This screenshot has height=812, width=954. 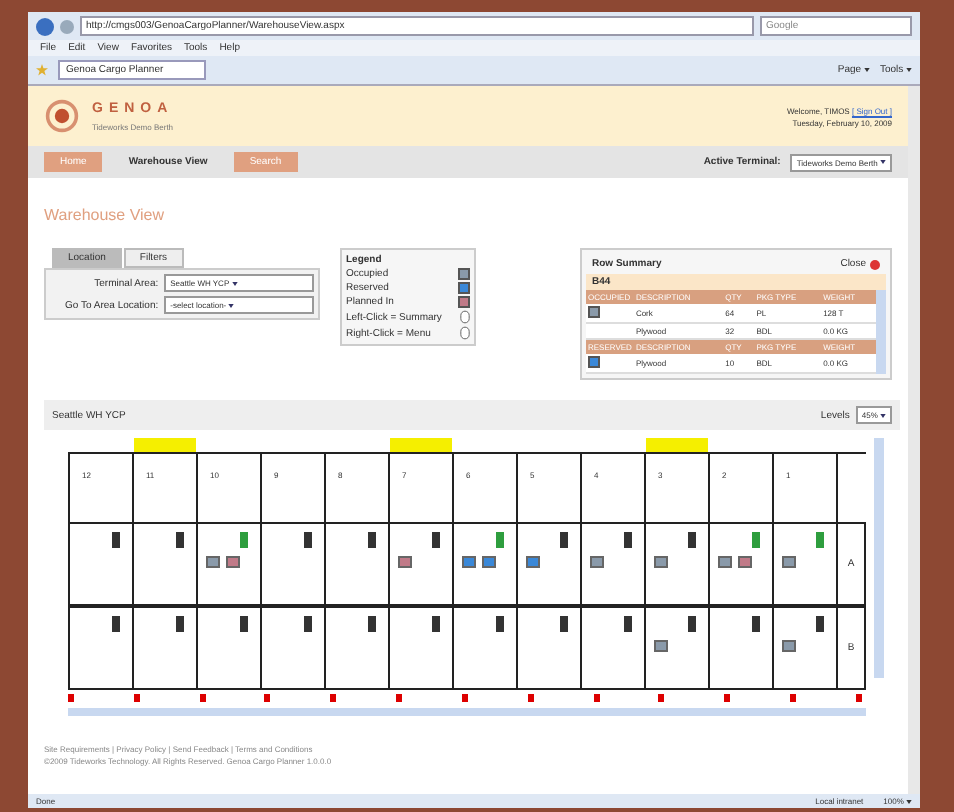 I want to click on page-title: Warehouse View, so click(x=104, y=216).